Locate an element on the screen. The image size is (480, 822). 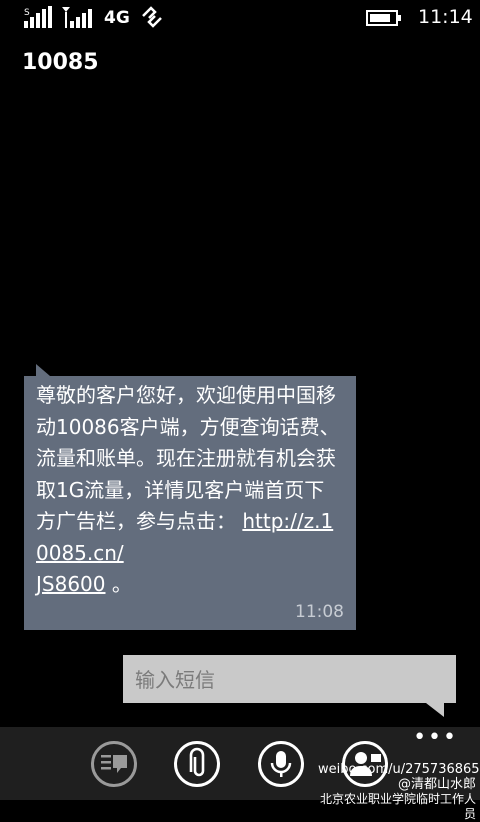
contact-title: 10085 is located at coordinates (60, 62).